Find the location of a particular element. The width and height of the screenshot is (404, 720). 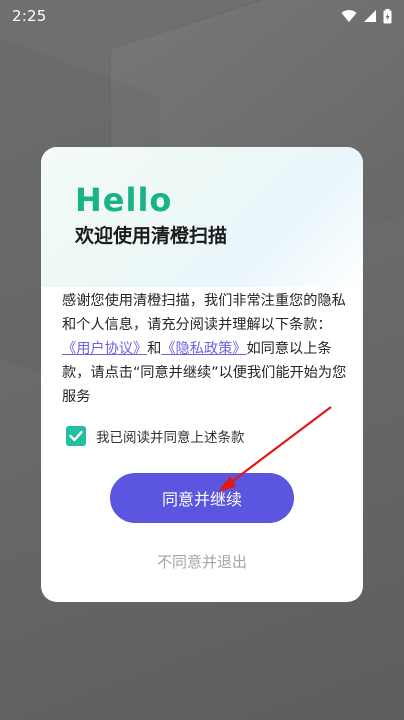

status-icons is located at coordinates (366, 16).